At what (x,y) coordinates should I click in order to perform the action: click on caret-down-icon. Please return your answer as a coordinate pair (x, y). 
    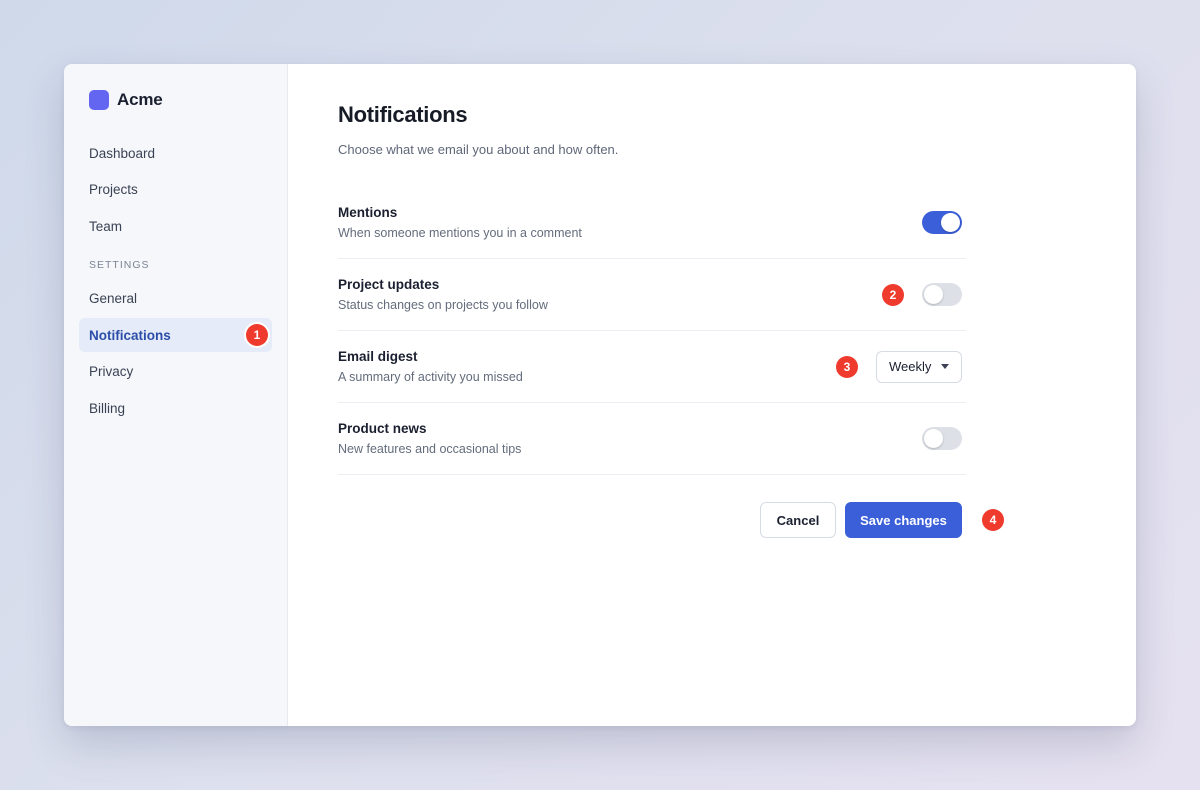
    Looking at the image, I should click on (945, 366).